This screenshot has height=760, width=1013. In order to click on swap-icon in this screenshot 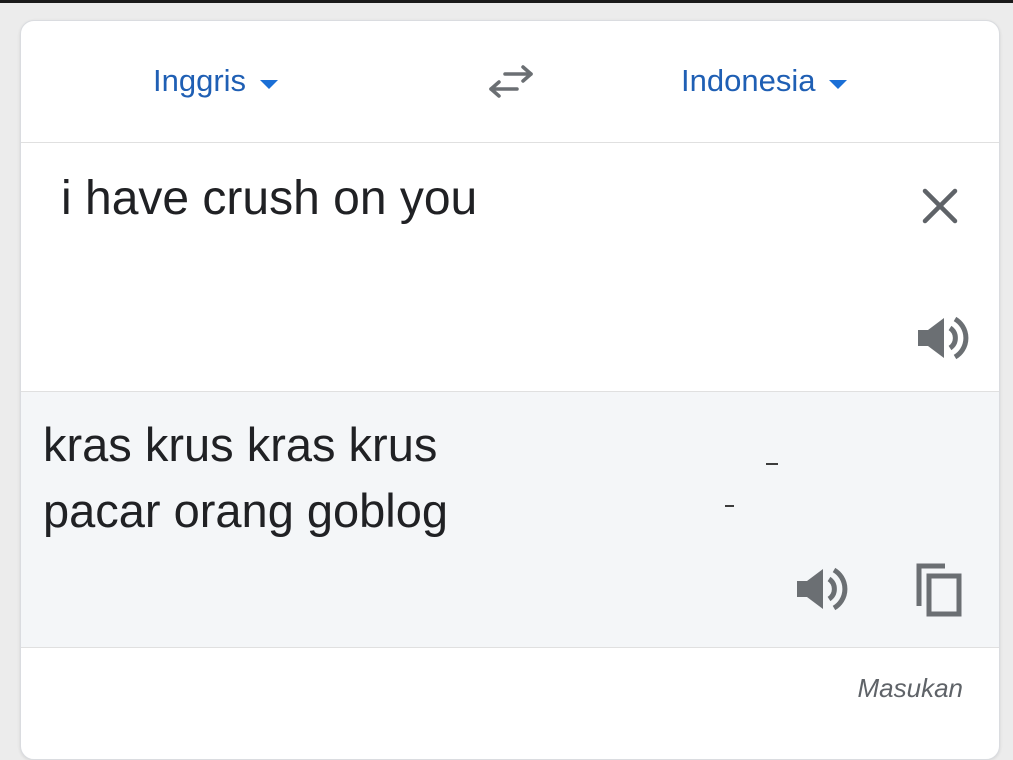, I will do `click(511, 81)`.